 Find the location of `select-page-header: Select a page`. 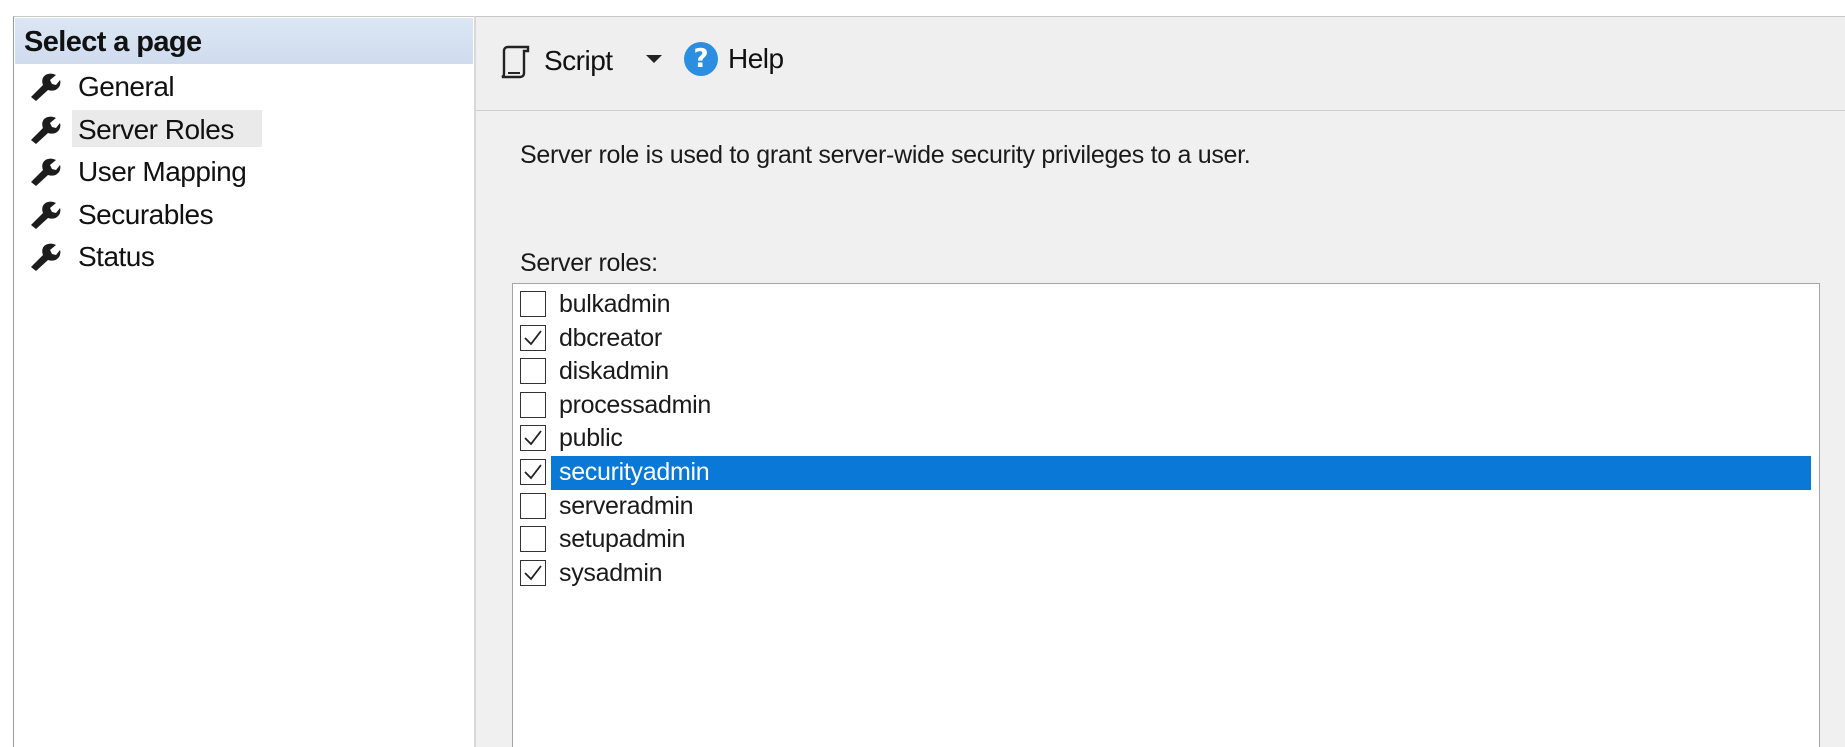

select-page-header: Select a page is located at coordinates (244, 41).